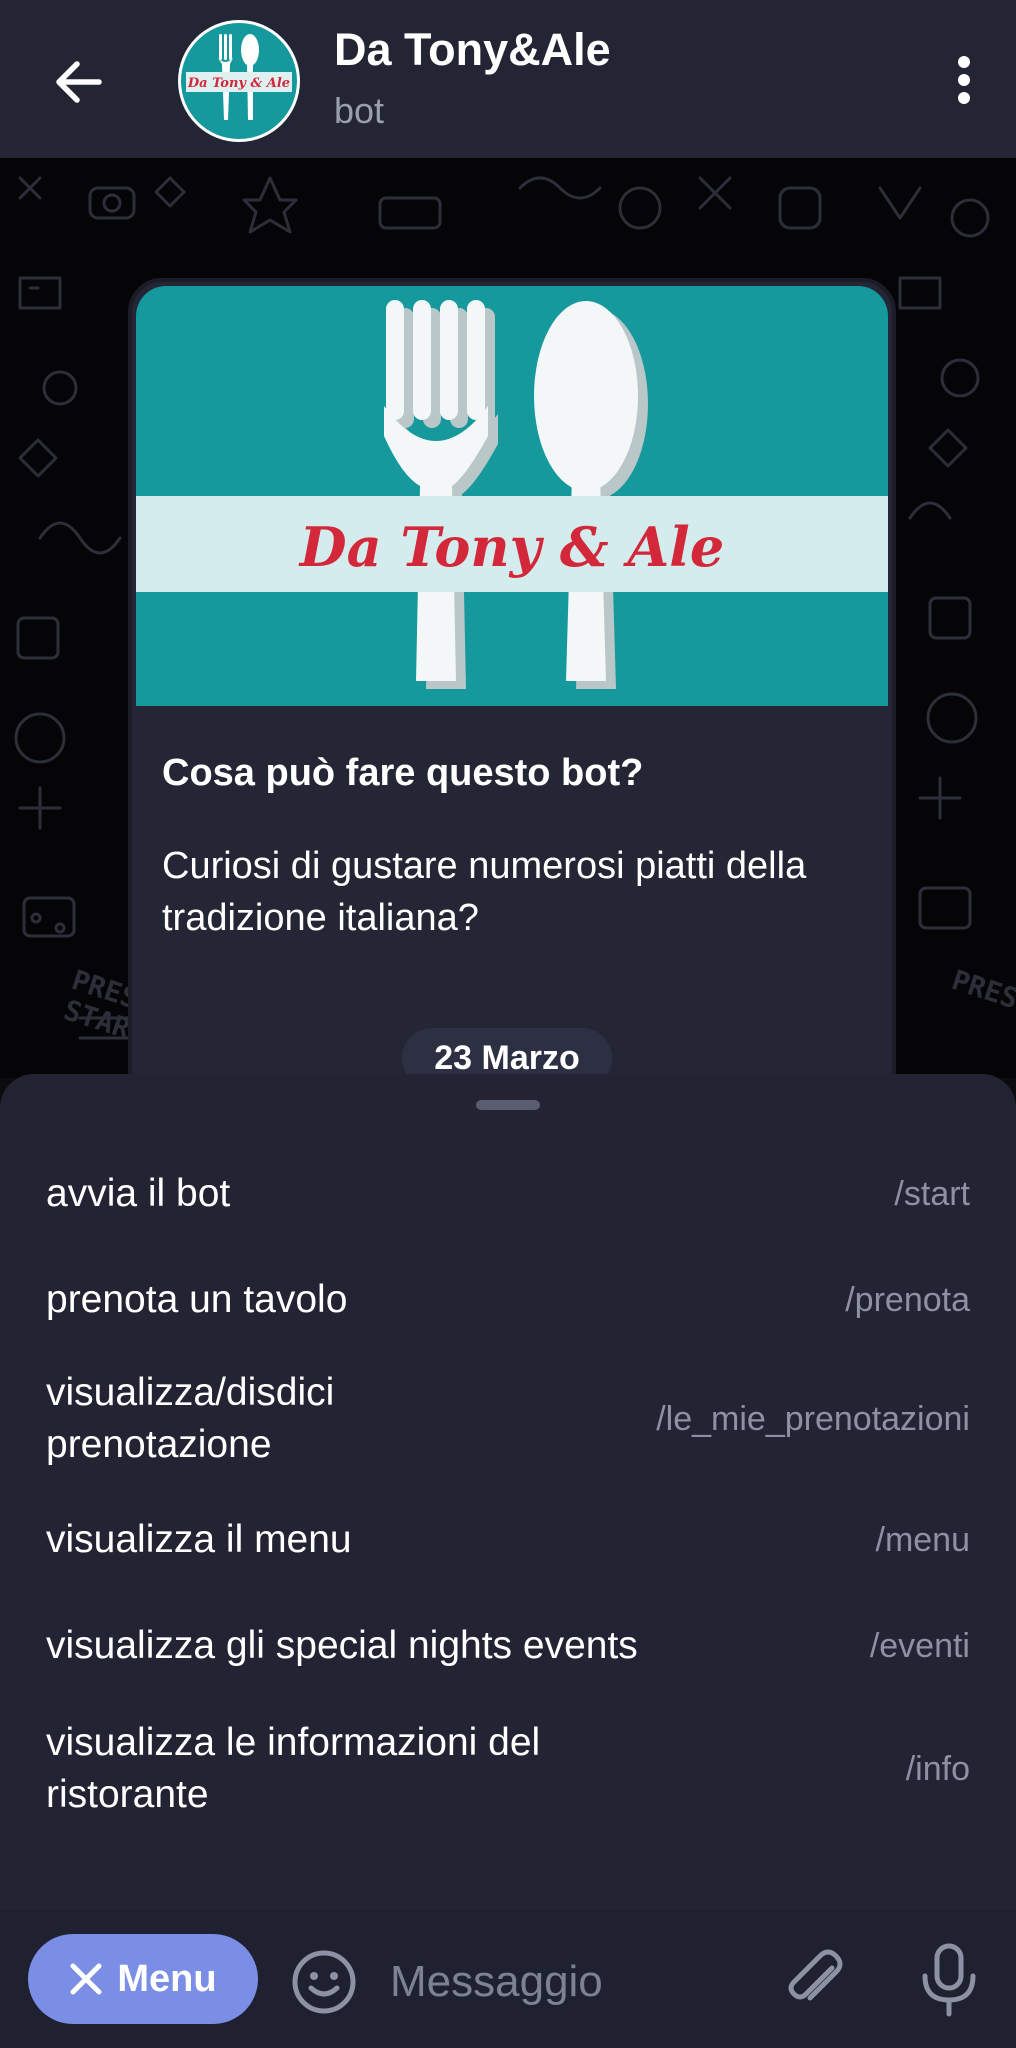 This screenshot has width=1016, height=2048. What do you see at coordinates (199, 1539) in the screenshot?
I see `command-label: visualizza il menu` at bounding box center [199, 1539].